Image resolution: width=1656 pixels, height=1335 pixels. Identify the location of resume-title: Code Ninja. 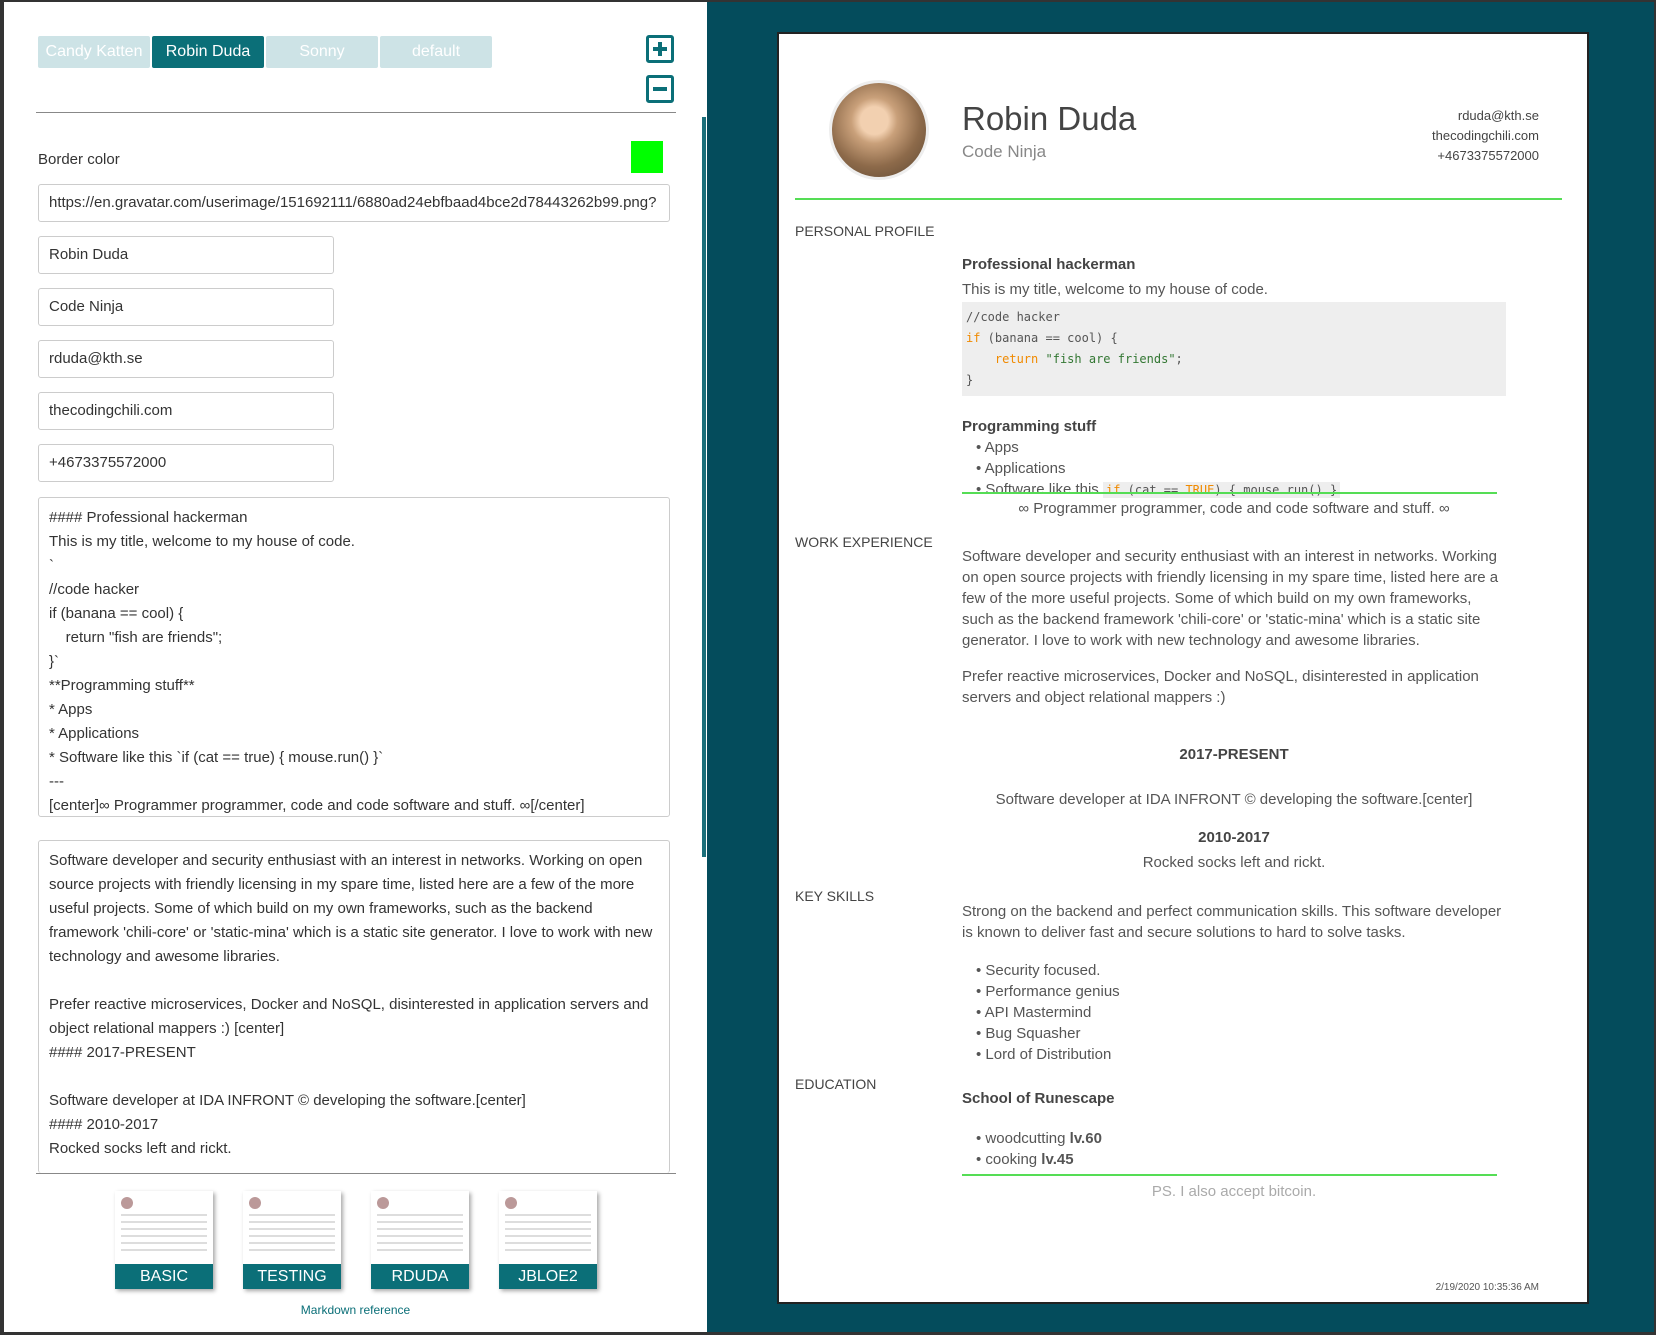
(1004, 151).